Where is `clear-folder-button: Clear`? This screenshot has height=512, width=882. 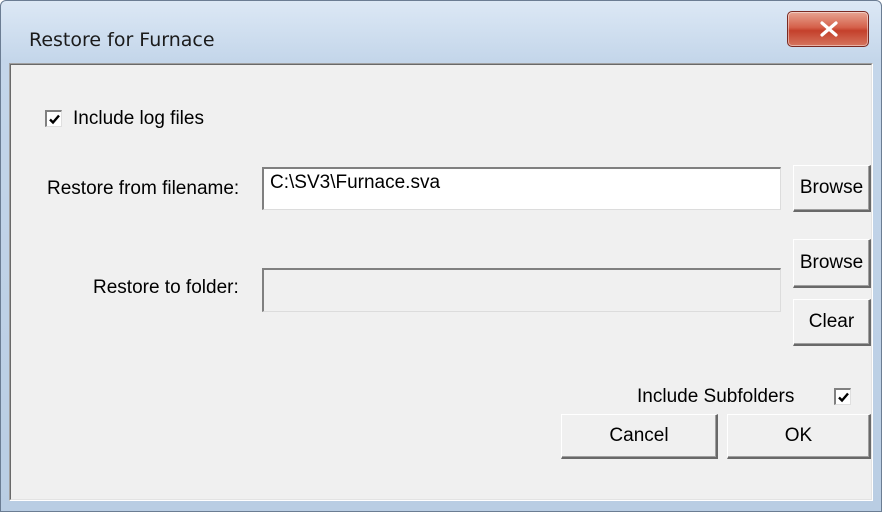
clear-folder-button: Clear is located at coordinates (832, 322).